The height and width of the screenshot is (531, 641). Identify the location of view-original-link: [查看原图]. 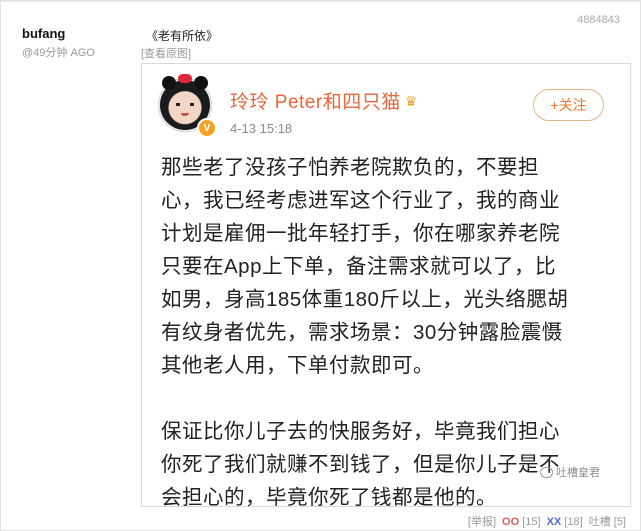
(166, 53).